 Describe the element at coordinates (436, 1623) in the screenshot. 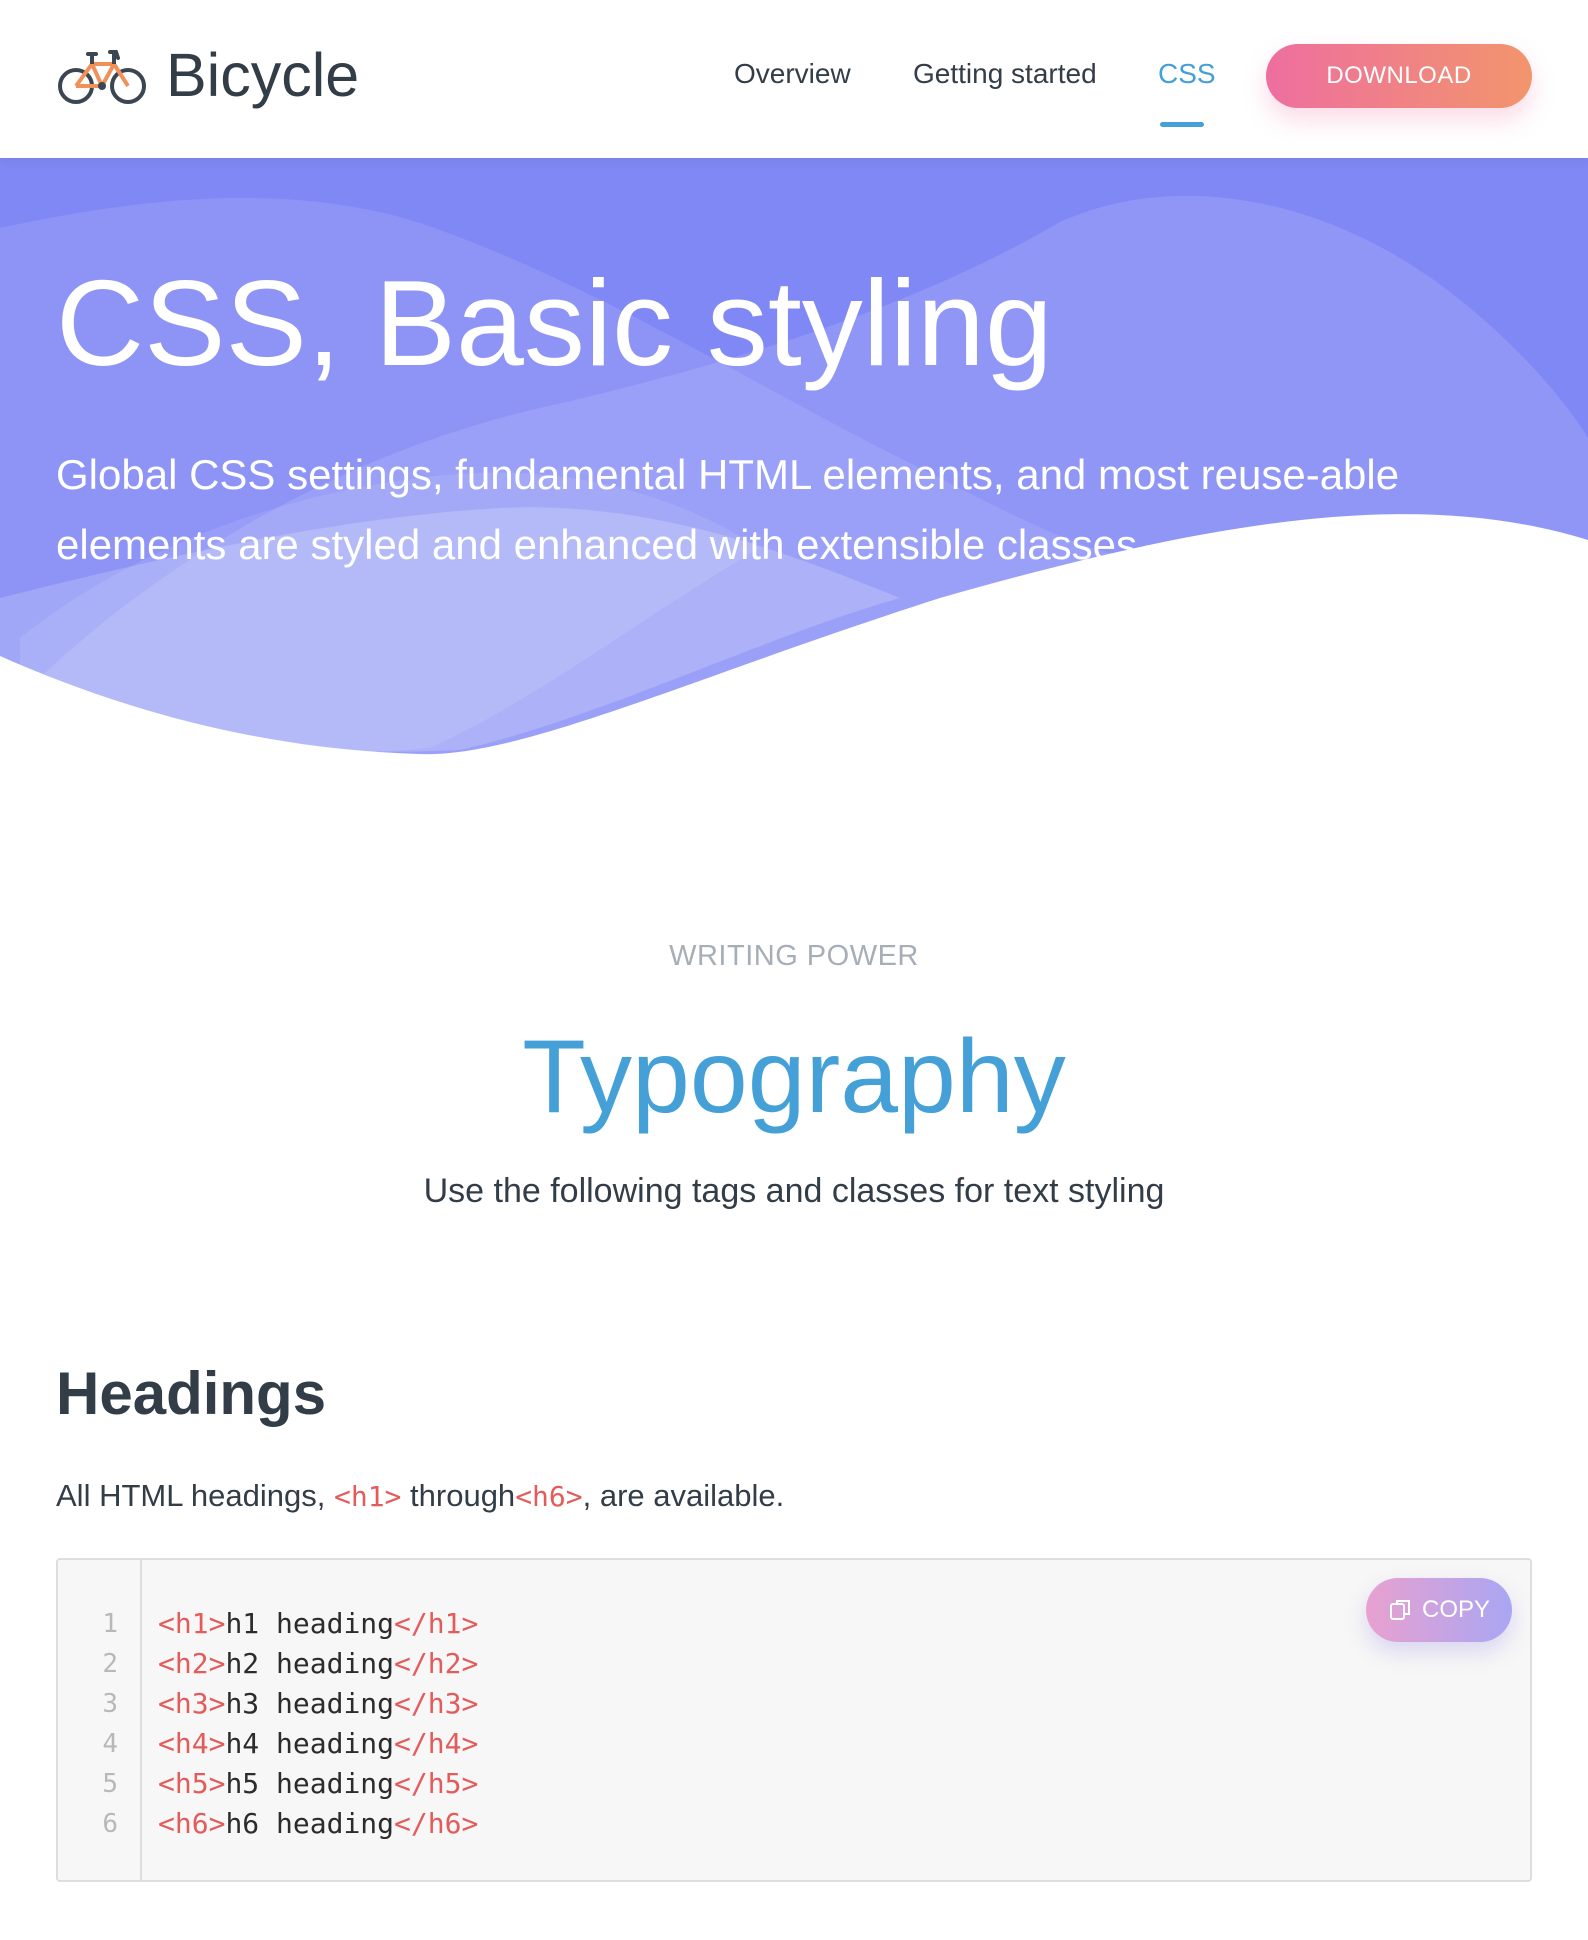

I see `code-close-tag: </h1>` at that location.